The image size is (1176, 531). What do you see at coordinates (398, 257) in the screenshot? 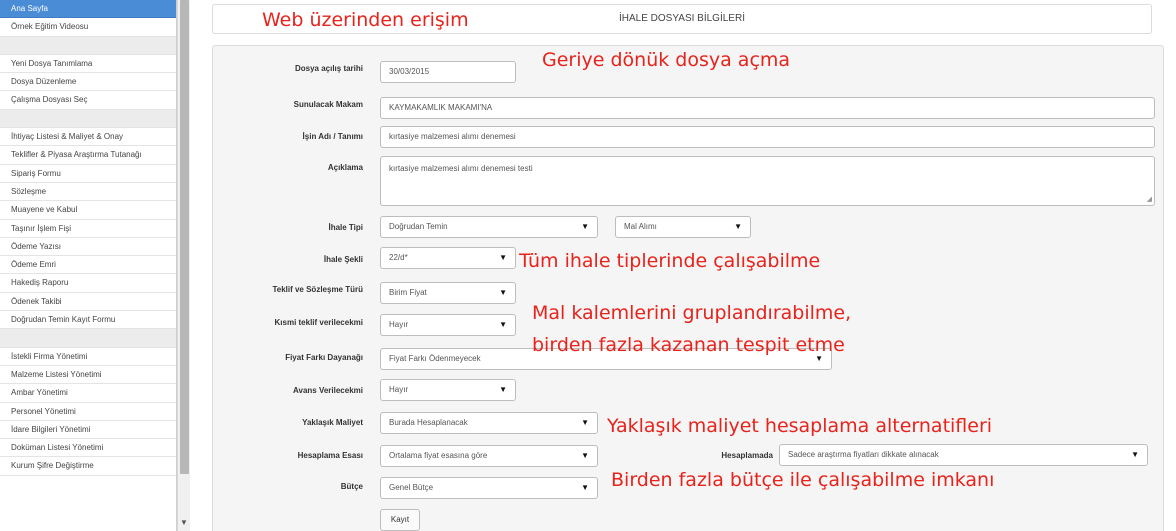
I see `ihale-sekli-value: 22/d*` at bounding box center [398, 257].